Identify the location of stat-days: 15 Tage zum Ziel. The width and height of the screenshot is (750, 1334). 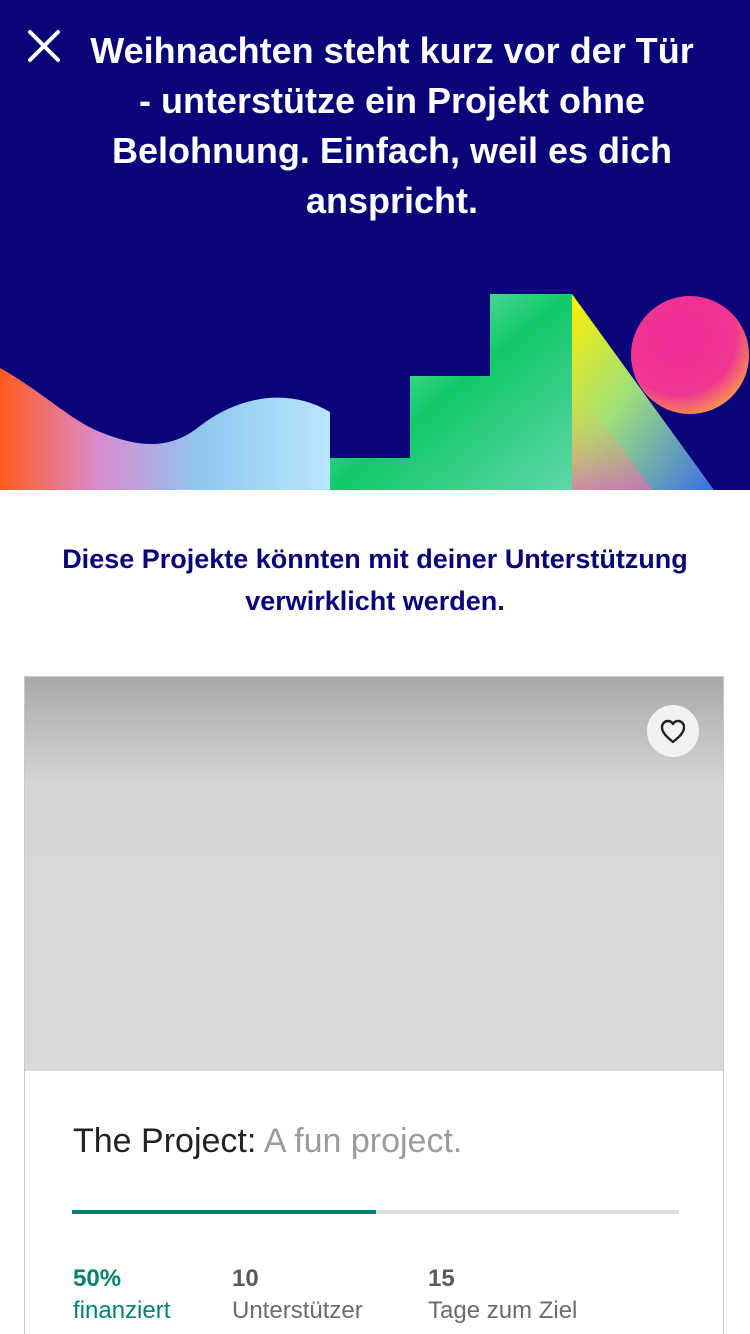
(502, 1297).